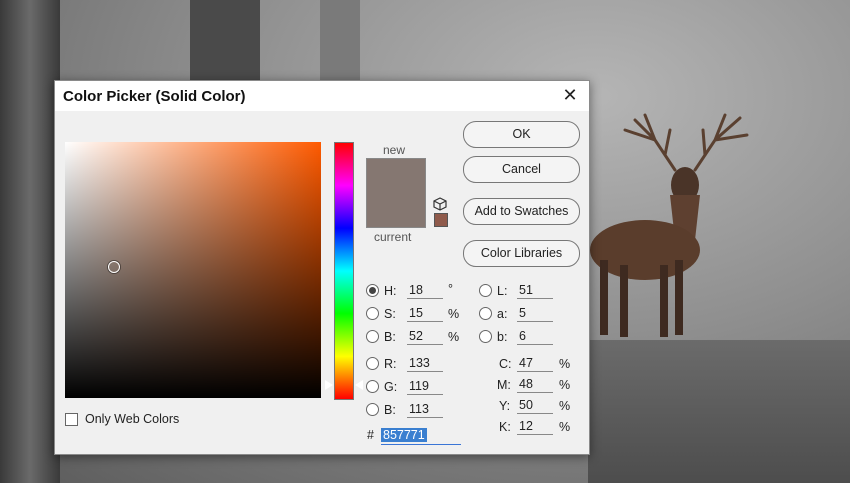  Describe the element at coordinates (505, 427) in the screenshot. I see `k-label: K:` at that location.